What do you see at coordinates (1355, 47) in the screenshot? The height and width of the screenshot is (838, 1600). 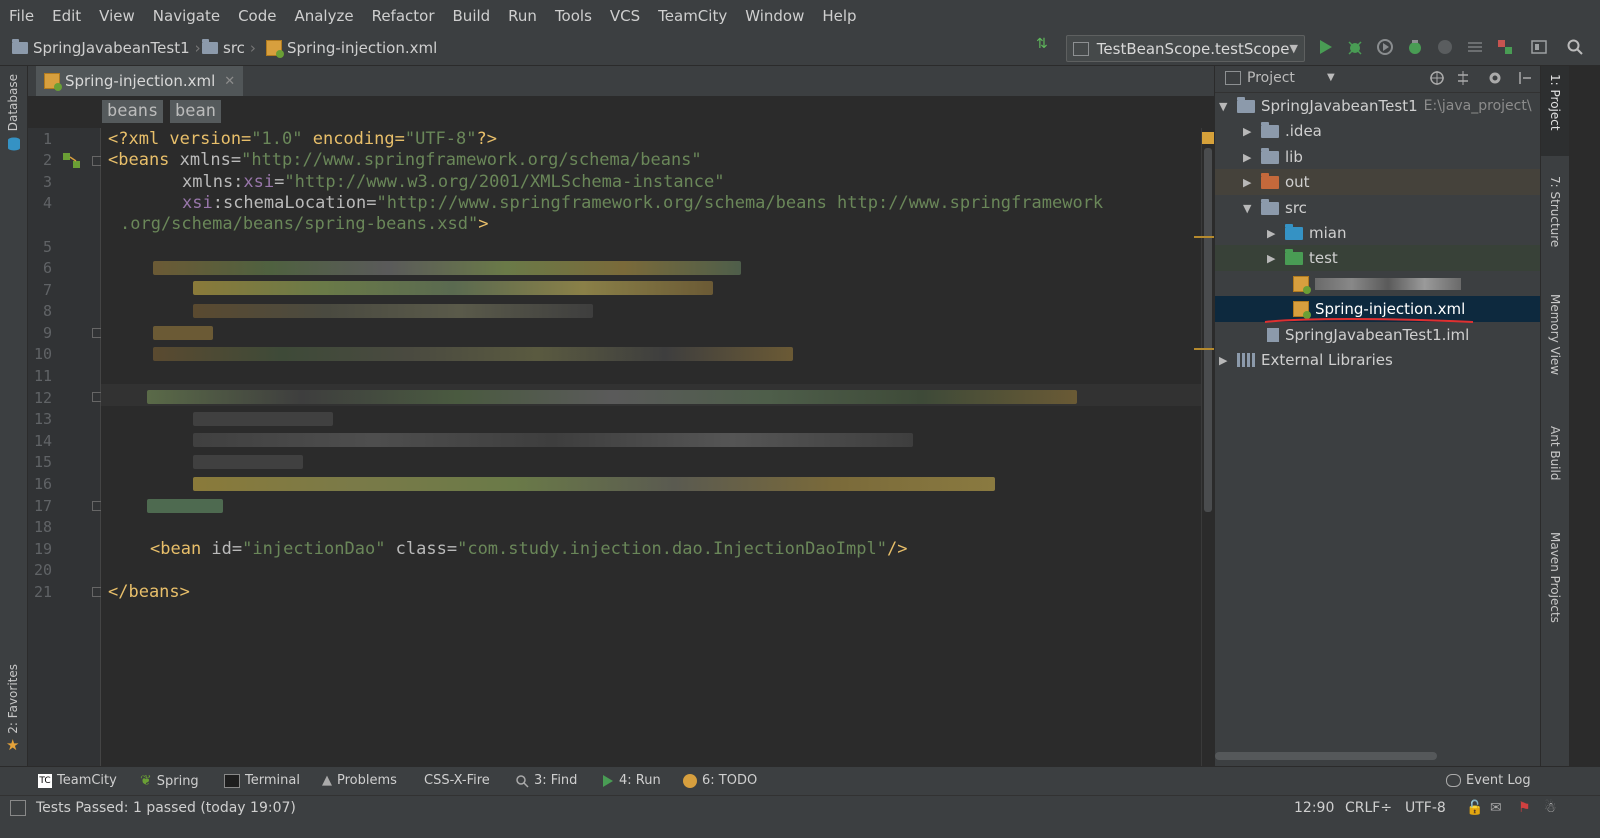 I see `debug-icon` at bounding box center [1355, 47].